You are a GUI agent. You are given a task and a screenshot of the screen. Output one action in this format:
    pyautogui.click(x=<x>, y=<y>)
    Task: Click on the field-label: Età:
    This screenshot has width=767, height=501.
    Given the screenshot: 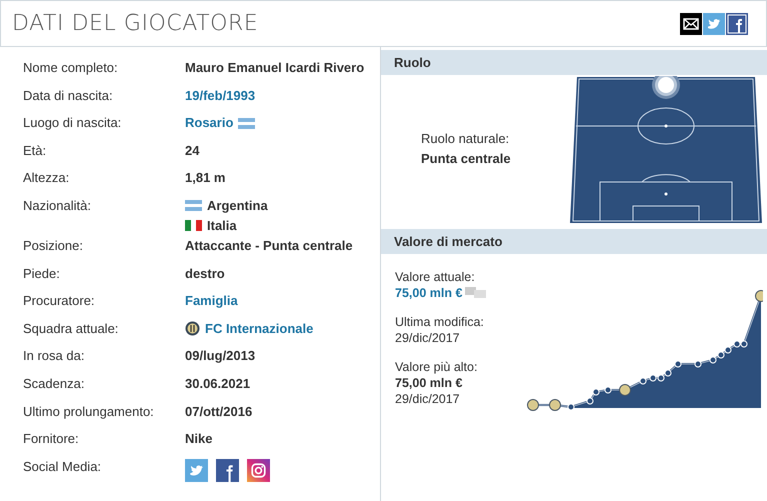 What is the action you would take?
    pyautogui.click(x=35, y=151)
    